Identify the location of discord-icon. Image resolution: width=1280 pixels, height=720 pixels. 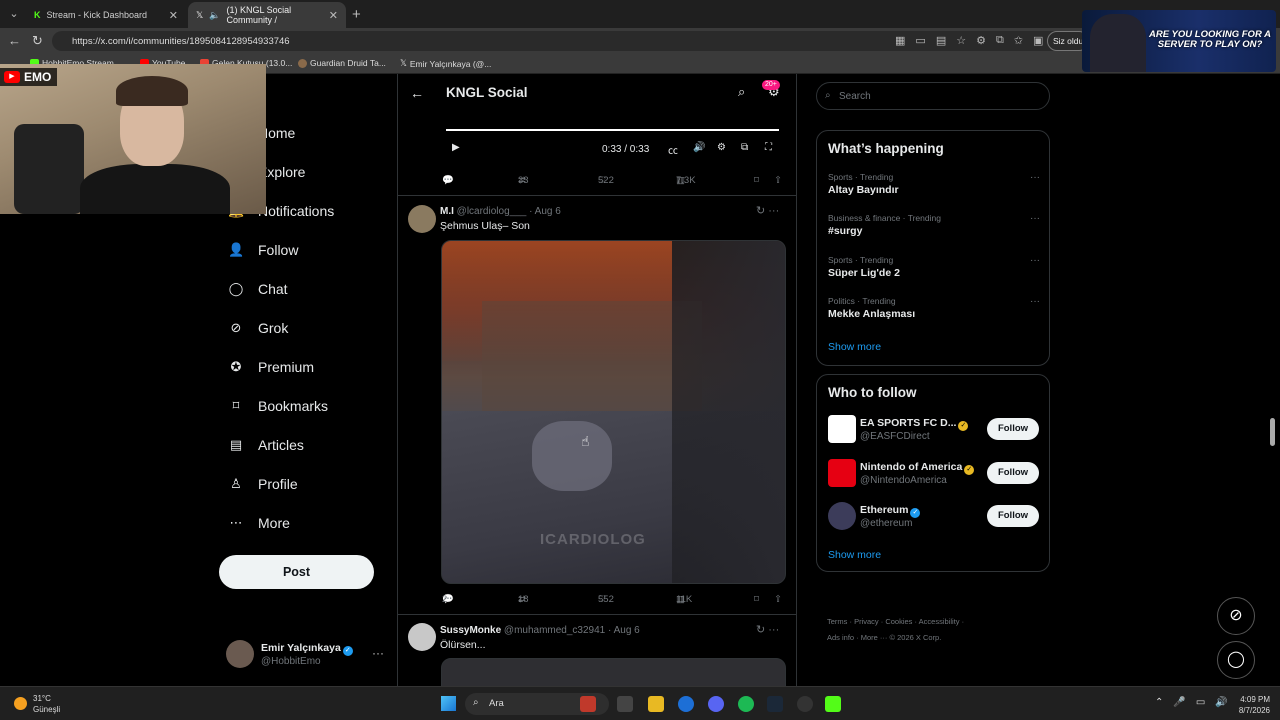
(716, 704).